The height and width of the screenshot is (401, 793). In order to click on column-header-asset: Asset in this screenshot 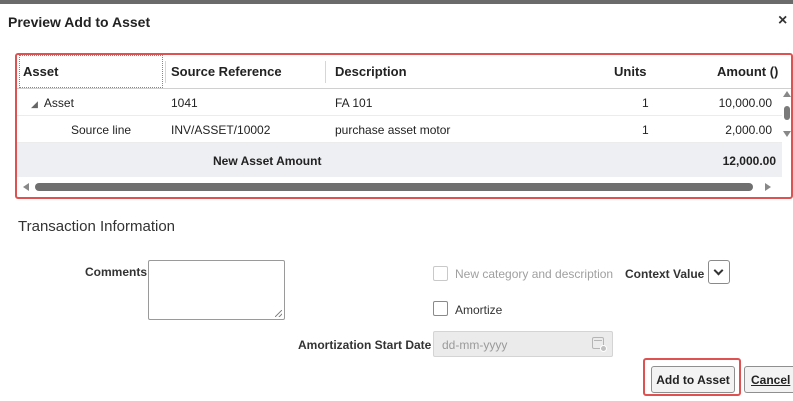, I will do `click(40, 71)`.